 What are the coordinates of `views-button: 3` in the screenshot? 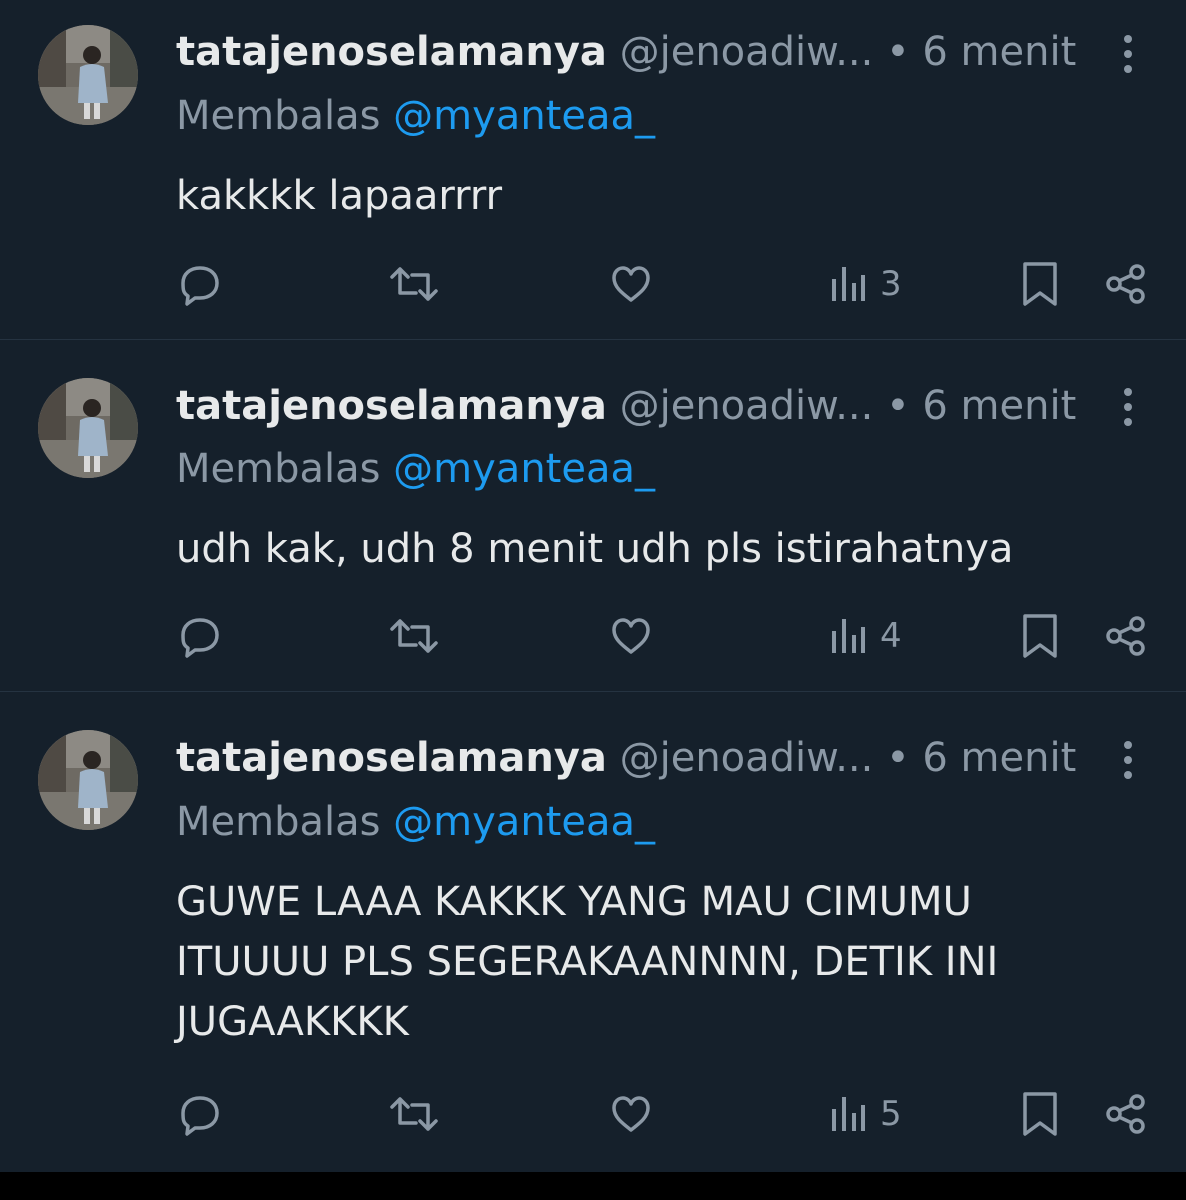 It's located at (865, 284).